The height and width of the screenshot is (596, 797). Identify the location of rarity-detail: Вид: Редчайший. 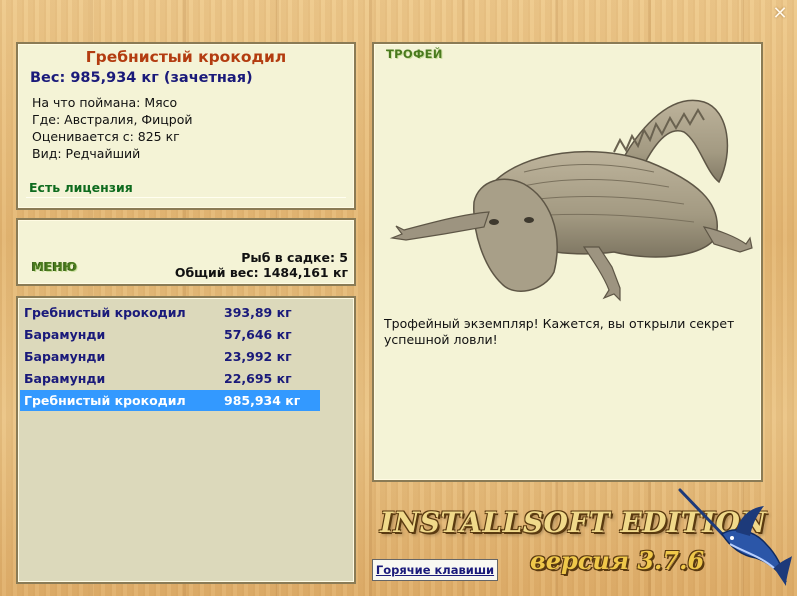
(86, 153).